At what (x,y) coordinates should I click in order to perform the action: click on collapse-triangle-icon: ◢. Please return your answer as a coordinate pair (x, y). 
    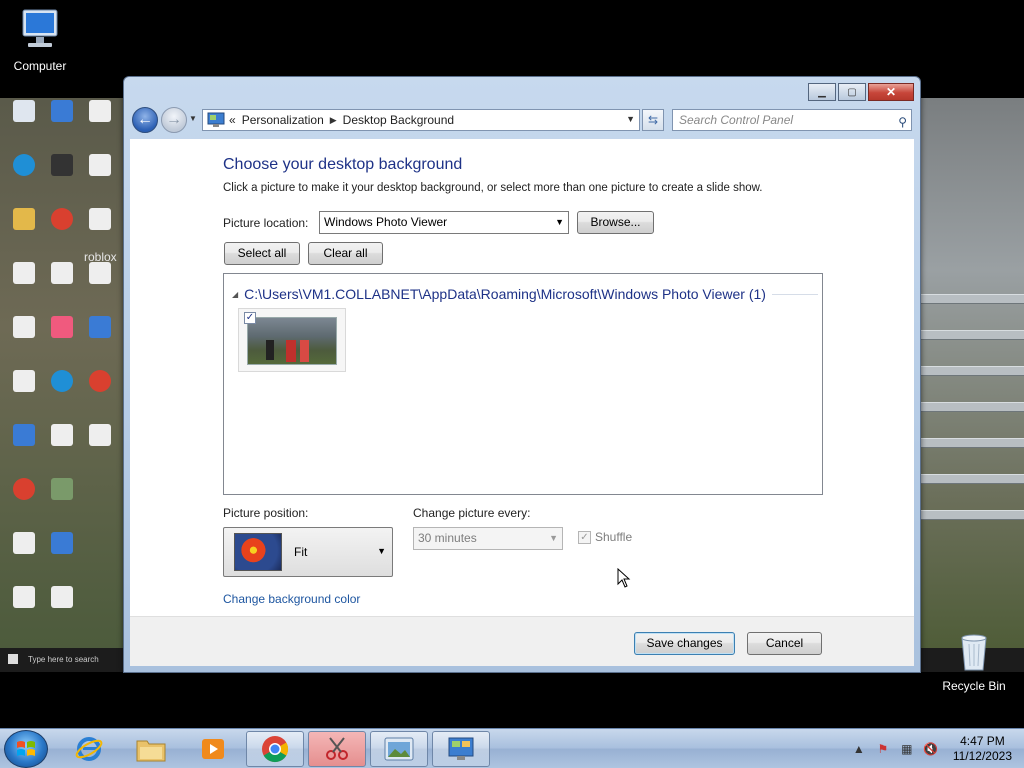
    Looking at the image, I should click on (235, 294).